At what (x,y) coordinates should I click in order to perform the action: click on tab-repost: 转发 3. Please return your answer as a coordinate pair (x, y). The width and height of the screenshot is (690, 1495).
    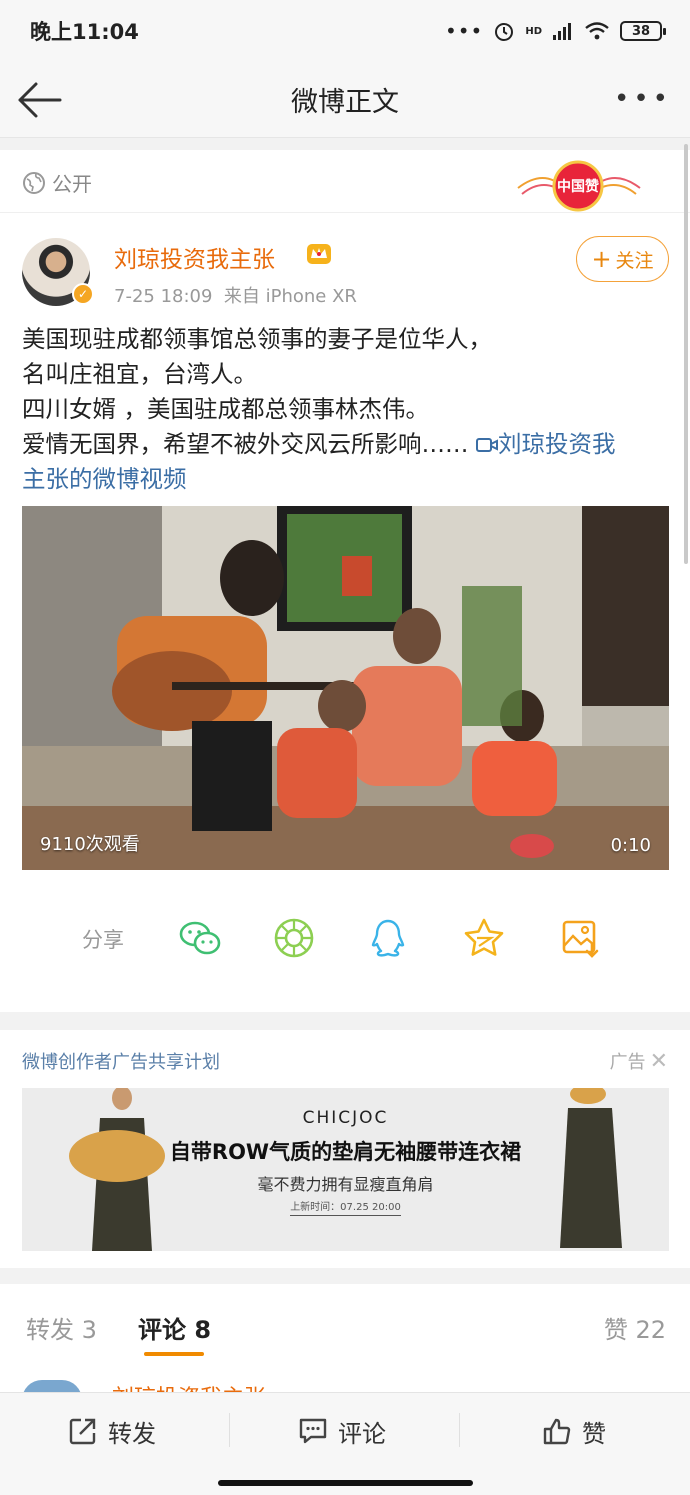
    Looking at the image, I should click on (61, 1327).